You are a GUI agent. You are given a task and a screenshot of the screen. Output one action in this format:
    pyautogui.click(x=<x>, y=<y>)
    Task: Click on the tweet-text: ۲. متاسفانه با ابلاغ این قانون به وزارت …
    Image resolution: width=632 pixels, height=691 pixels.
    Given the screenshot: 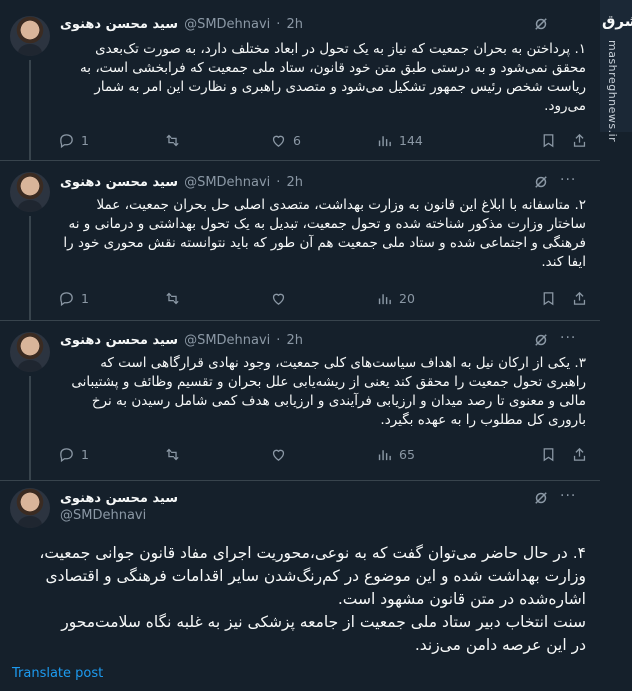 What is the action you would take?
    pyautogui.click(x=324, y=233)
    